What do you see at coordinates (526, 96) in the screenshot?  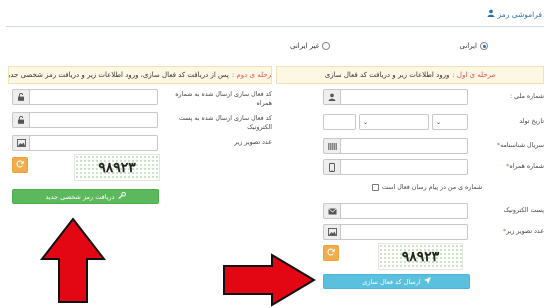 I see `national-code-label: شماره ملی :` at bounding box center [526, 96].